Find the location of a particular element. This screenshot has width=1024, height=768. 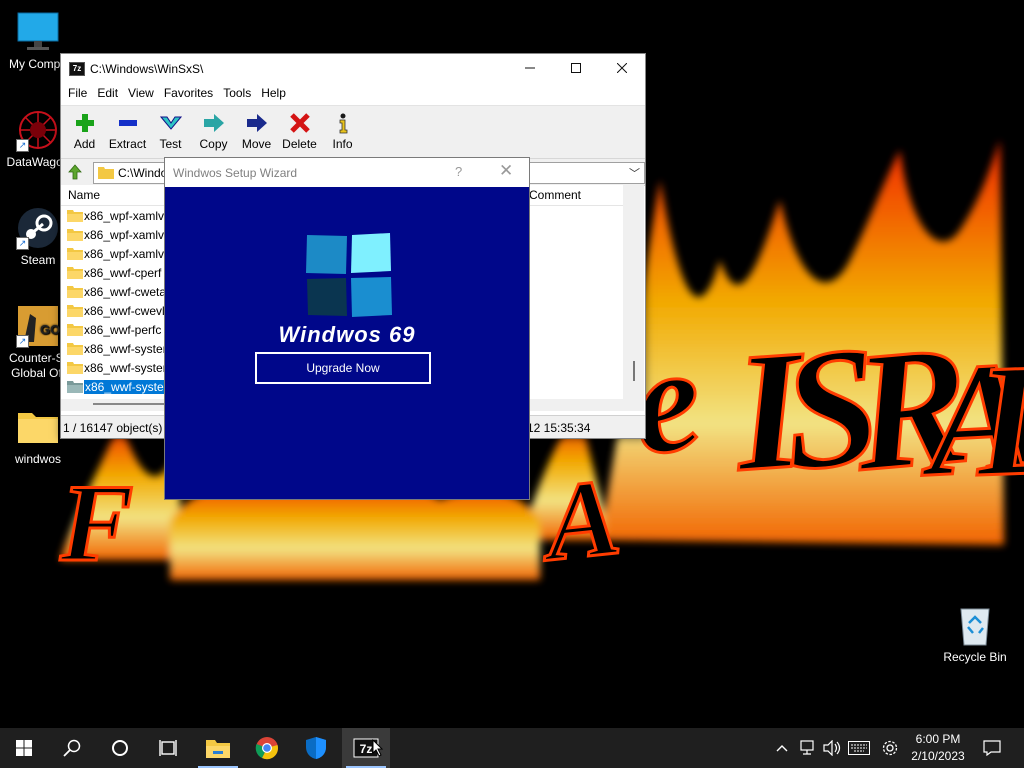

up-folder-button is located at coordinates (75, 172).